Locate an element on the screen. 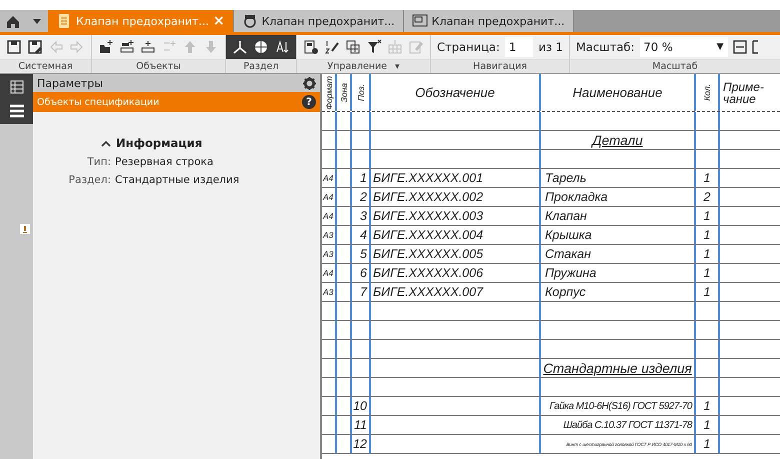  small-icon is located at coordinates (25, 229).